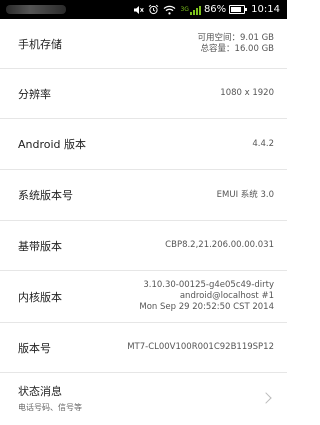 This screenshot has width=320, height=425. Describe the element at coordinates (219, 245) in the screenshot. I see `baseband-version-value: CBP8.2,21.206.00.00.031` at that location.